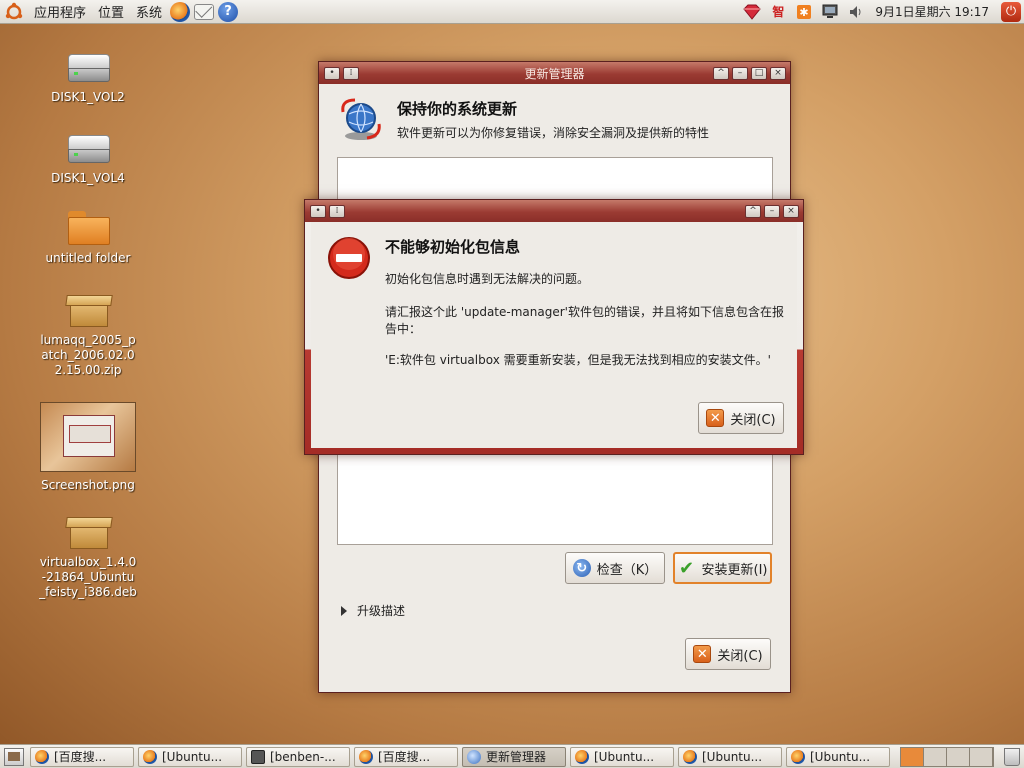  I want to click on update-notifier-icon: ✱, so click(804, 12).